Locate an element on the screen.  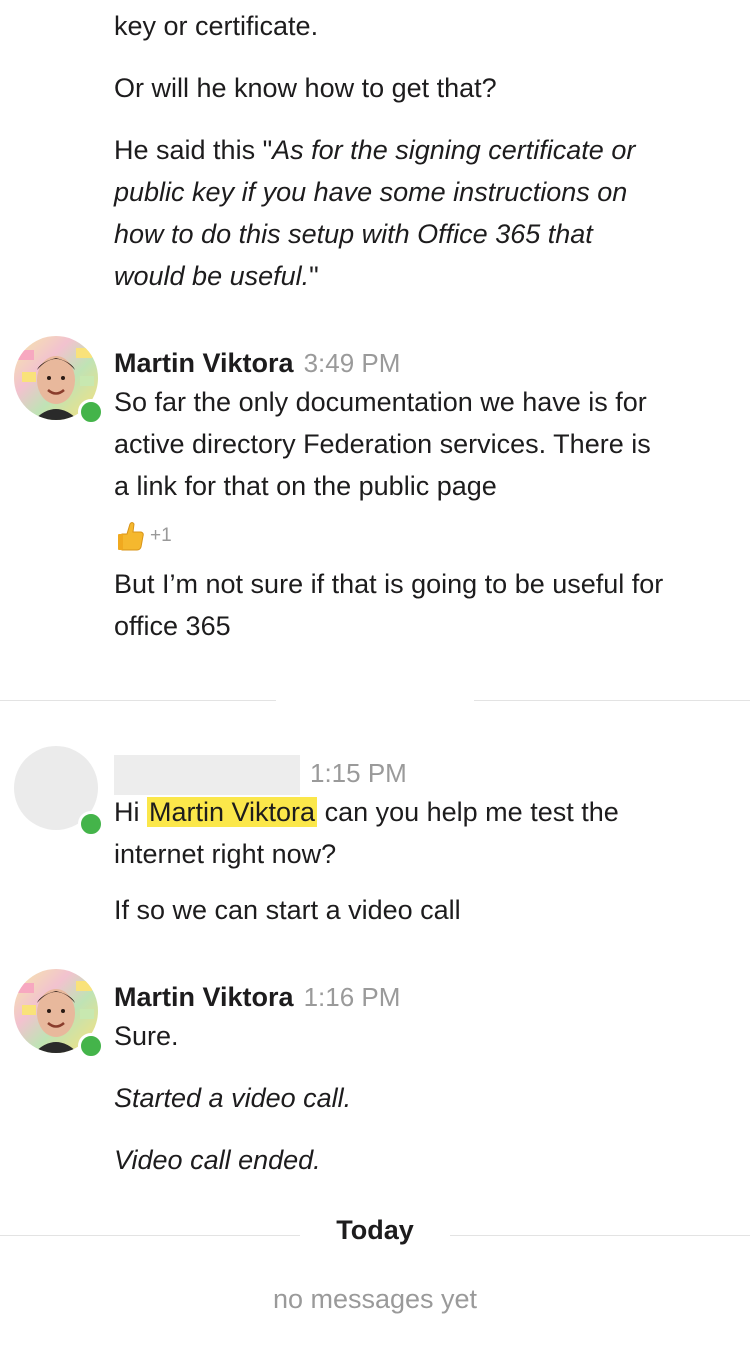
message-timestamp: 1:15 PM is located at coordinates (358, 773).